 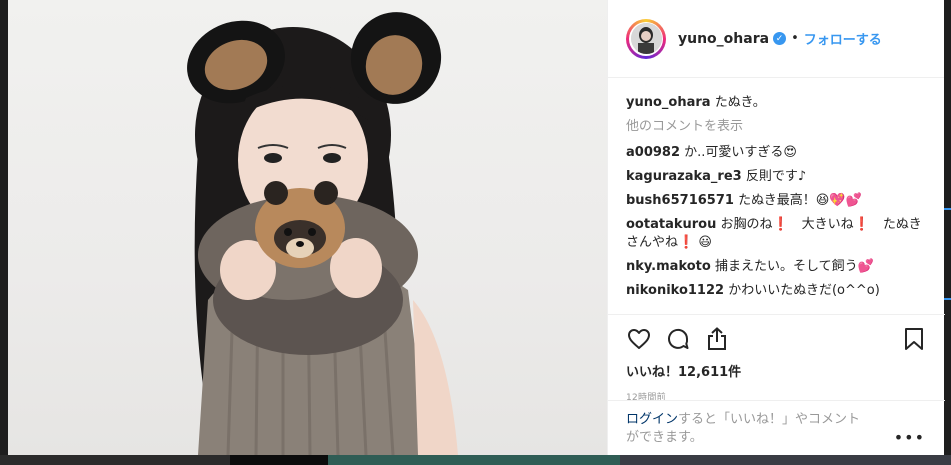 I want to click on avatar, so click(x=646, y=38).